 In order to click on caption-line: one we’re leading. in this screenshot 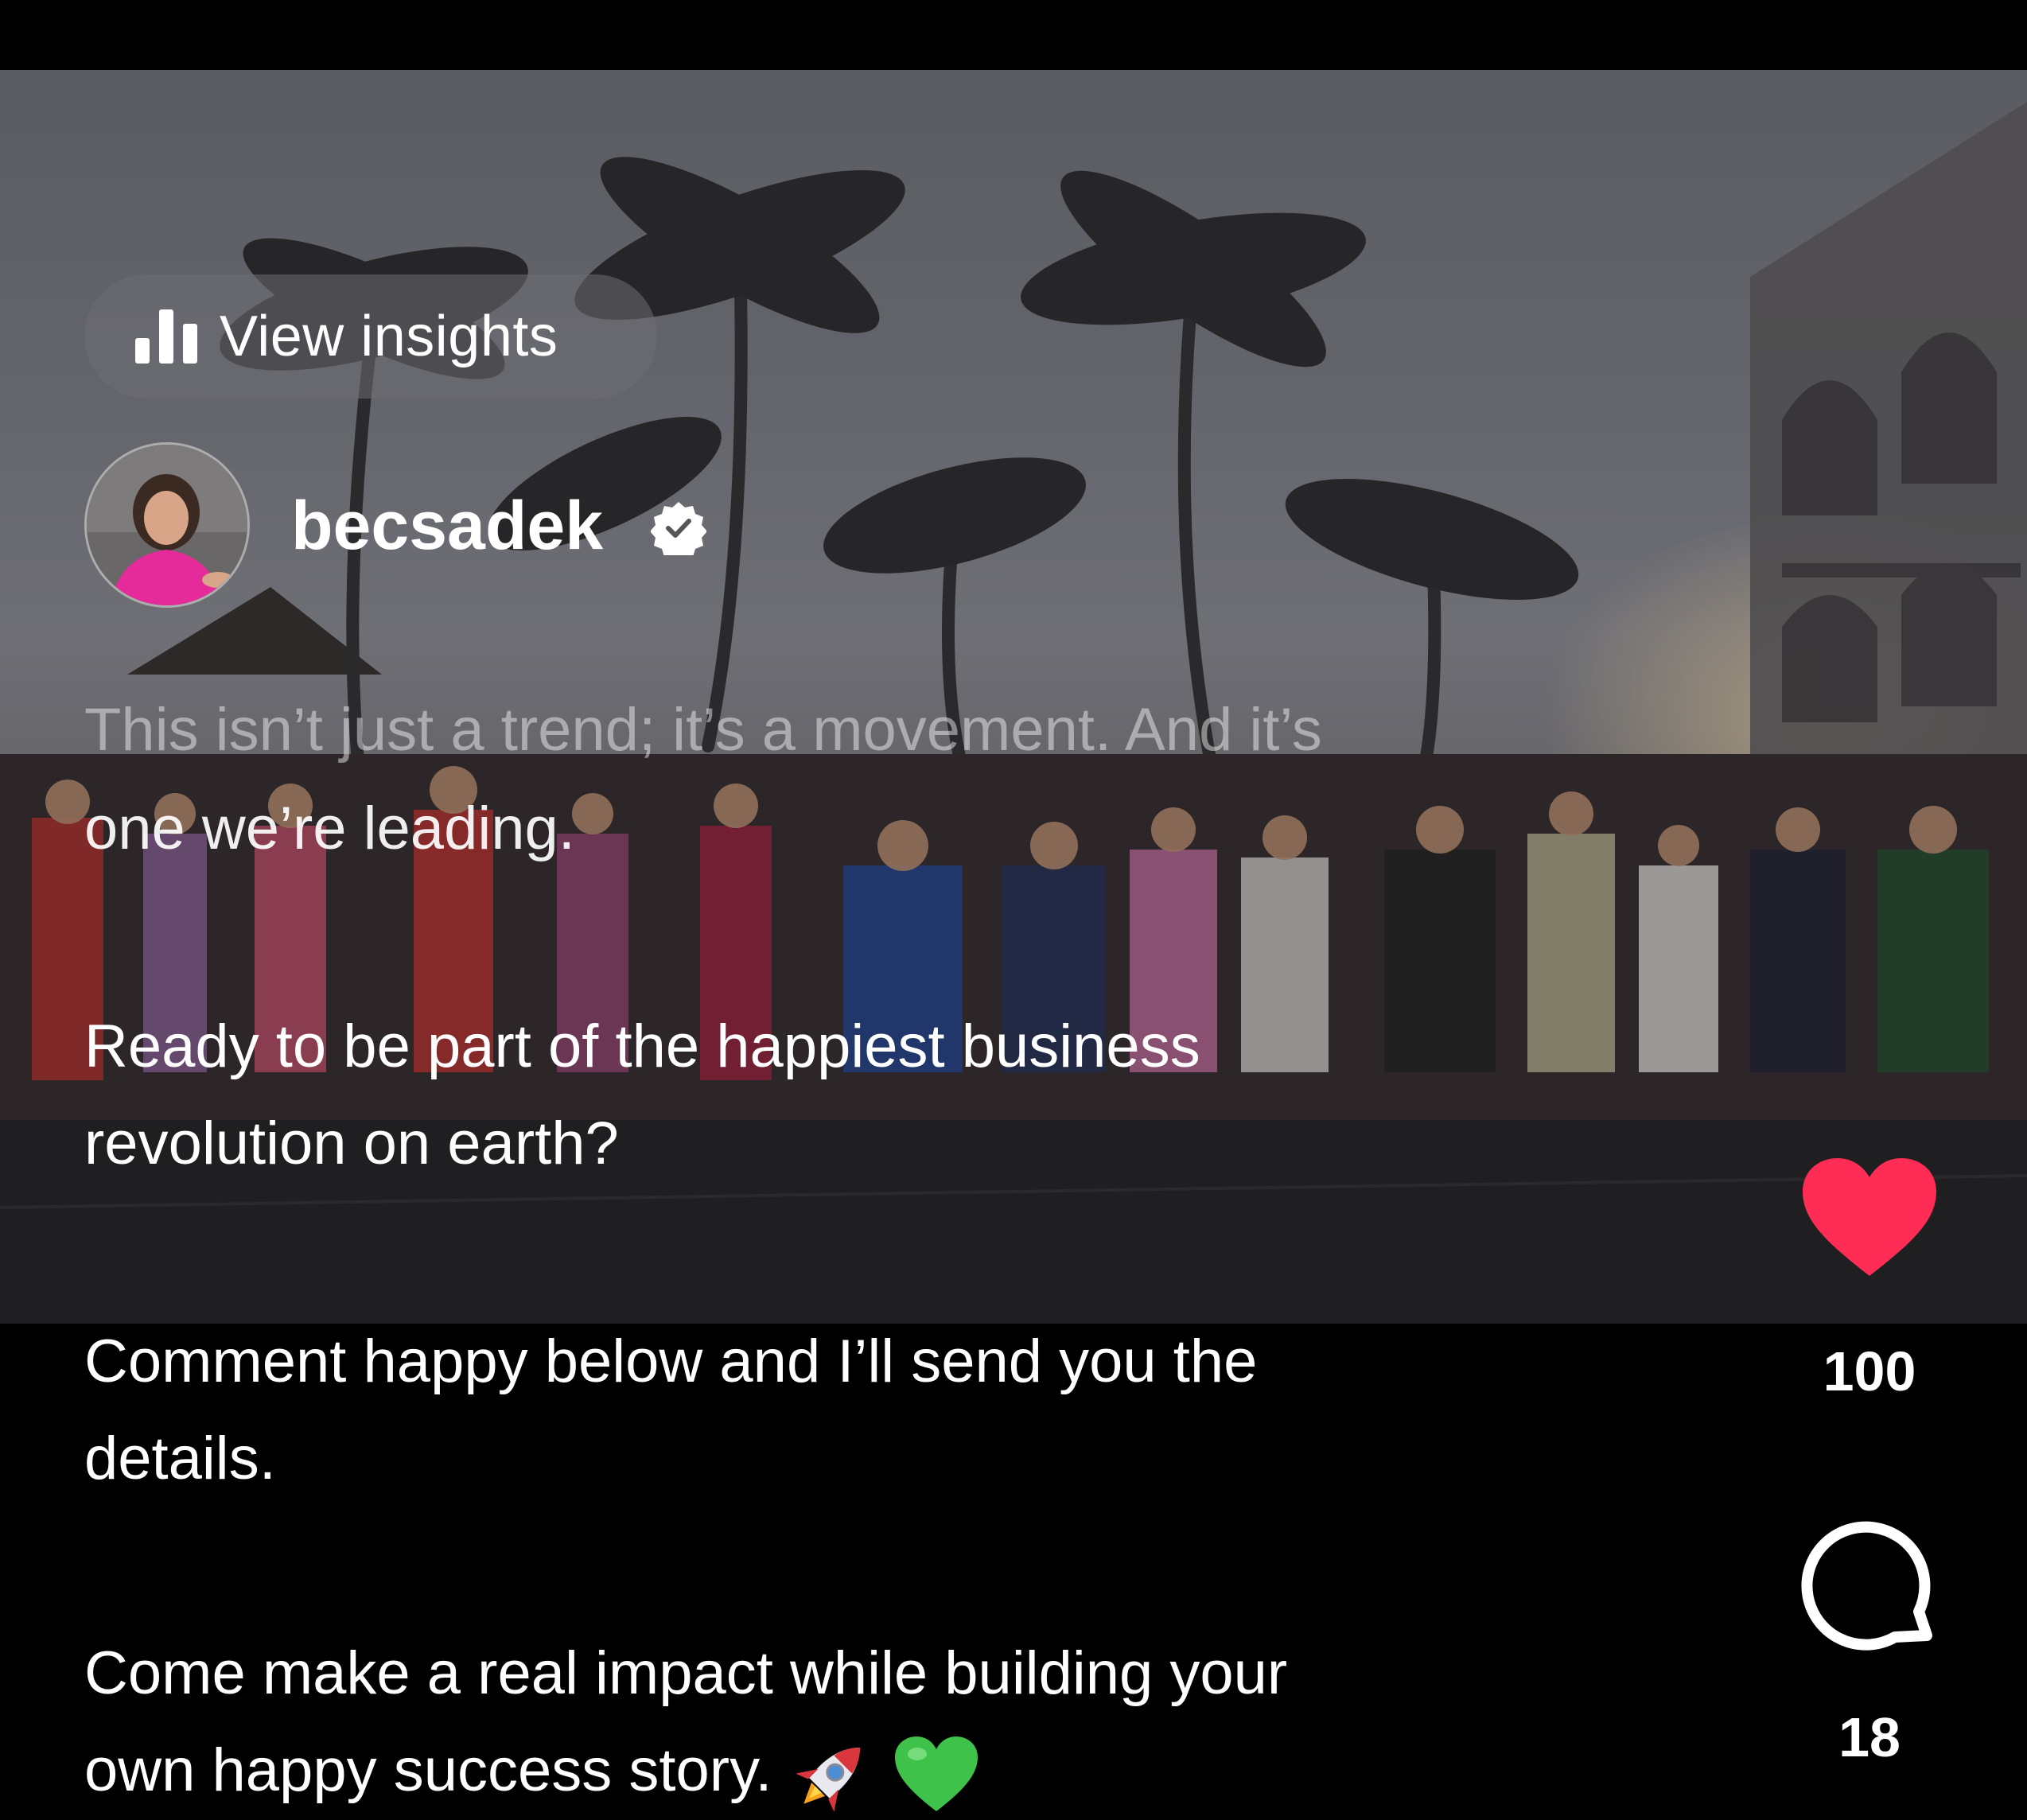, I will do `click(329, 828)`.